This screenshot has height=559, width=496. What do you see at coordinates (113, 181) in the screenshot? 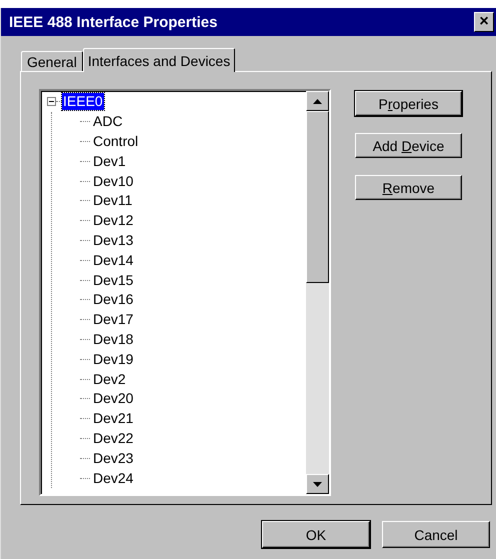
I see `tree-item: Dev10` at bounding box center [113, 181].